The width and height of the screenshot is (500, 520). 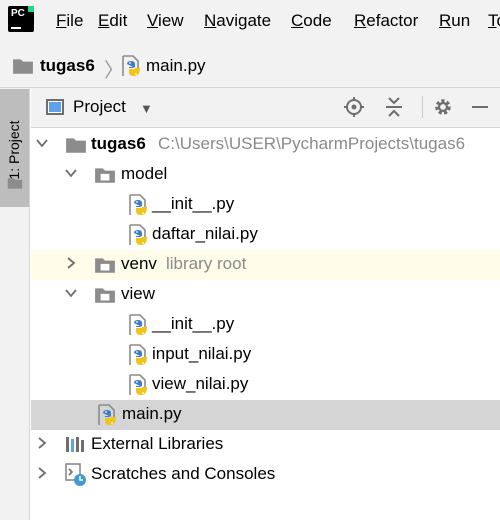 What do you see at coordinates (99, 107) in the screenshot?
I see `toolwindow-title: Project` at bounding box center [99, 107].